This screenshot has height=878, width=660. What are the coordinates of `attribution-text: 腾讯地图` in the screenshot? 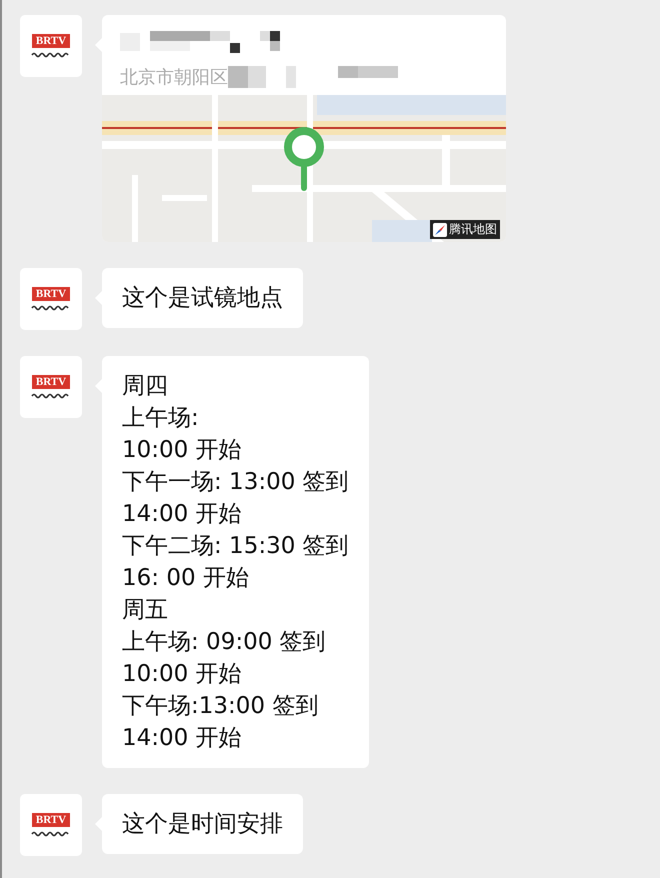 It's located at (473, 229).